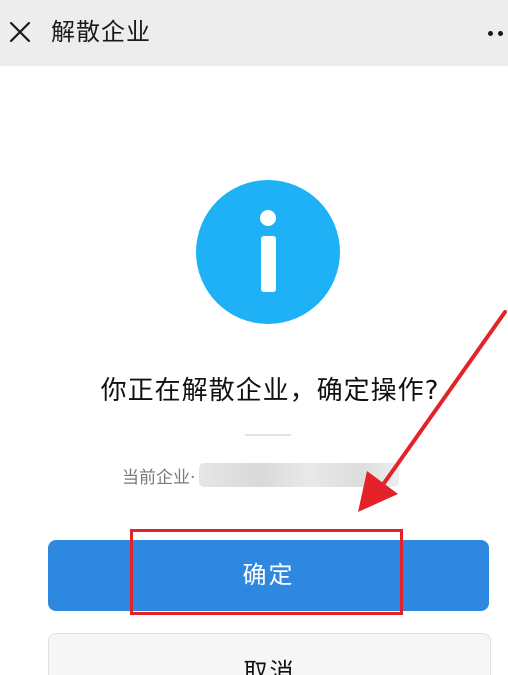 This screenshot has height=675, width=508. I want to click on more-button, so click(496, 33).